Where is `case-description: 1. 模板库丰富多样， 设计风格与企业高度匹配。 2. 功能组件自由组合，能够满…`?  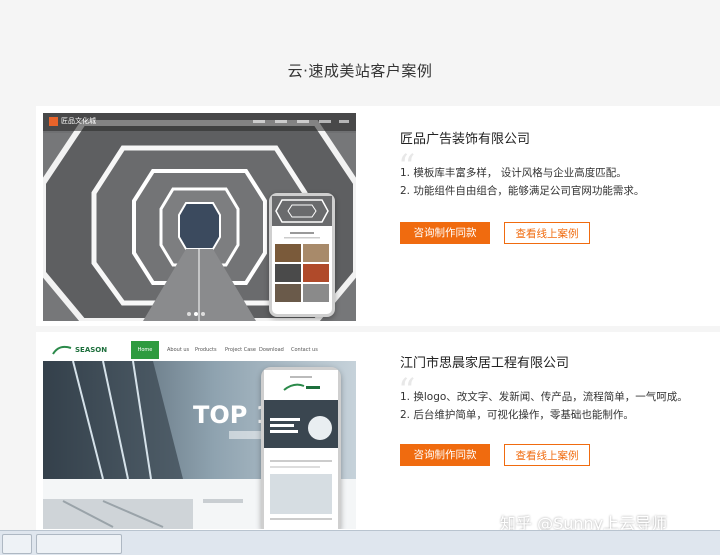
case-description: 1. 模板库丰富多样， 设计风格与企业高度匹配。 2. 功能组件自由组合，能够满… is located at coordinates (522, 182).